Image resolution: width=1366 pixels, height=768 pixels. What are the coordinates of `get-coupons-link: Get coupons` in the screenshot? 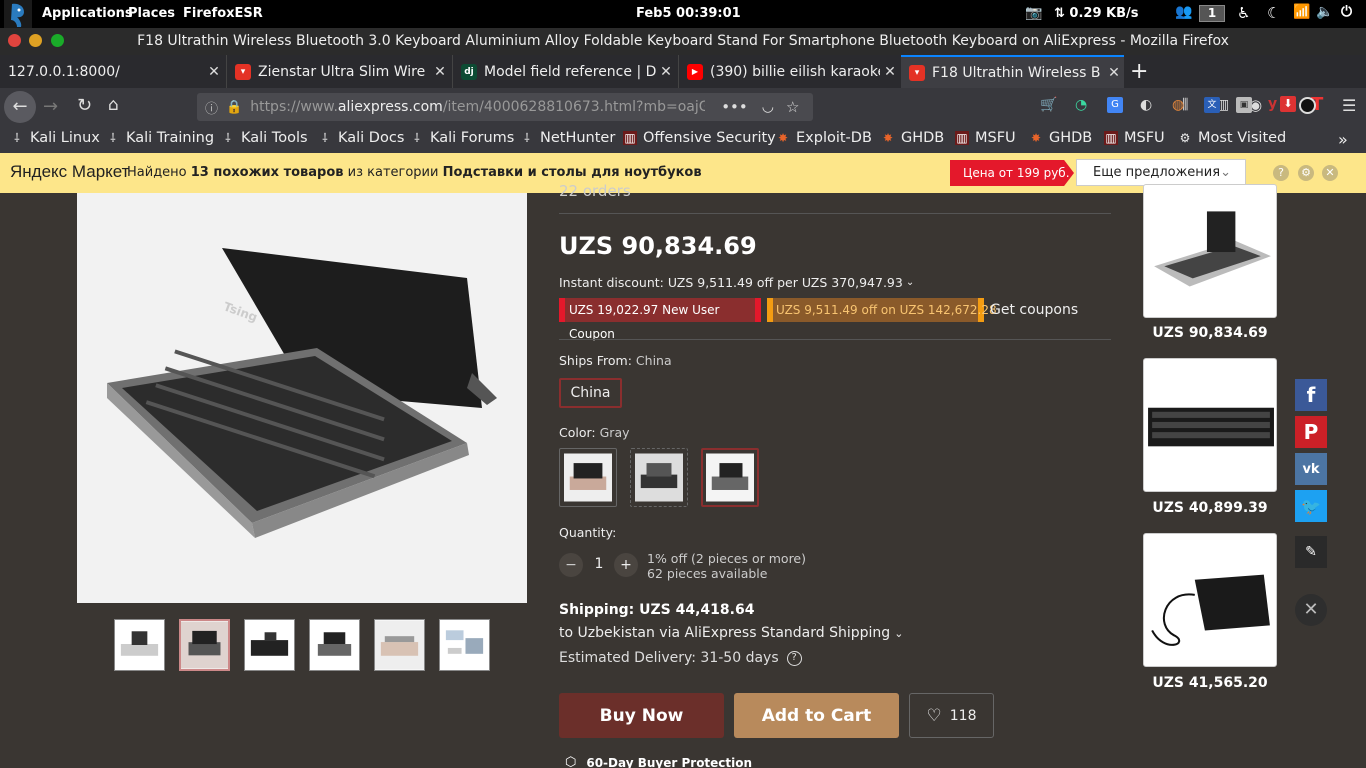 It's located at (1034, 310).